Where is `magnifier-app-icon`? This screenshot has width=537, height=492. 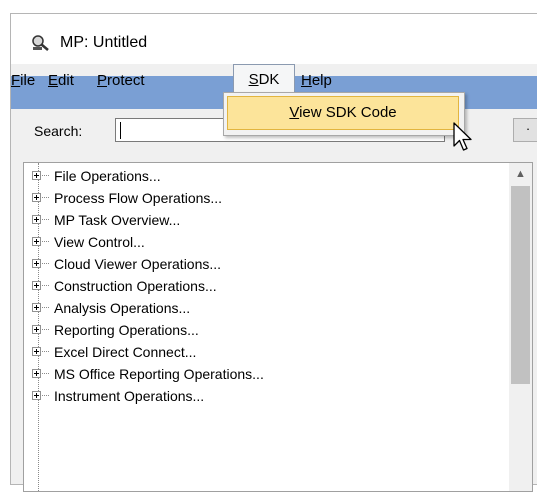
magnifier-app-icon is located at coordinates (40, 43).